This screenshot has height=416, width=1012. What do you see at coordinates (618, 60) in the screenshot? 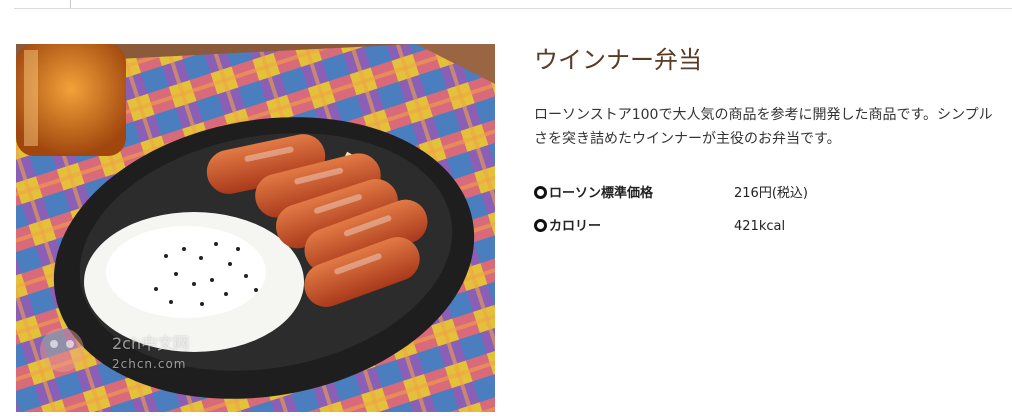
I see `product-title: ウインナー弁当` at bounding box center [618, 60].